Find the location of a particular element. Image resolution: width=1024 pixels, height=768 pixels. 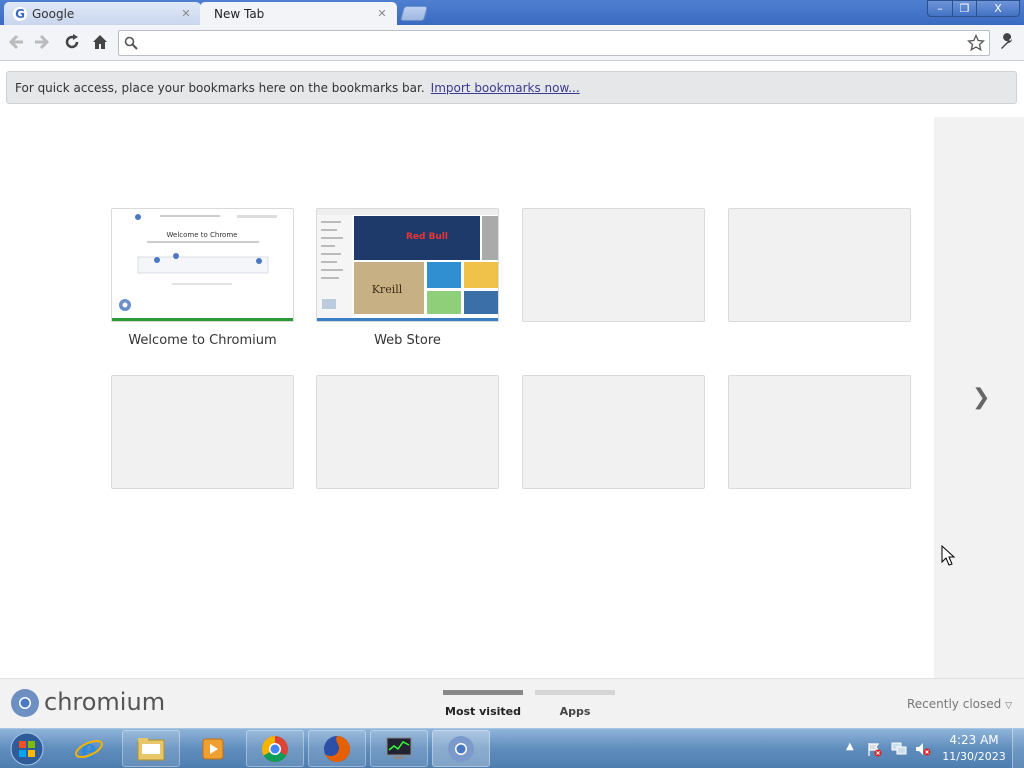

reload-button is located at coordinates (72, 42).